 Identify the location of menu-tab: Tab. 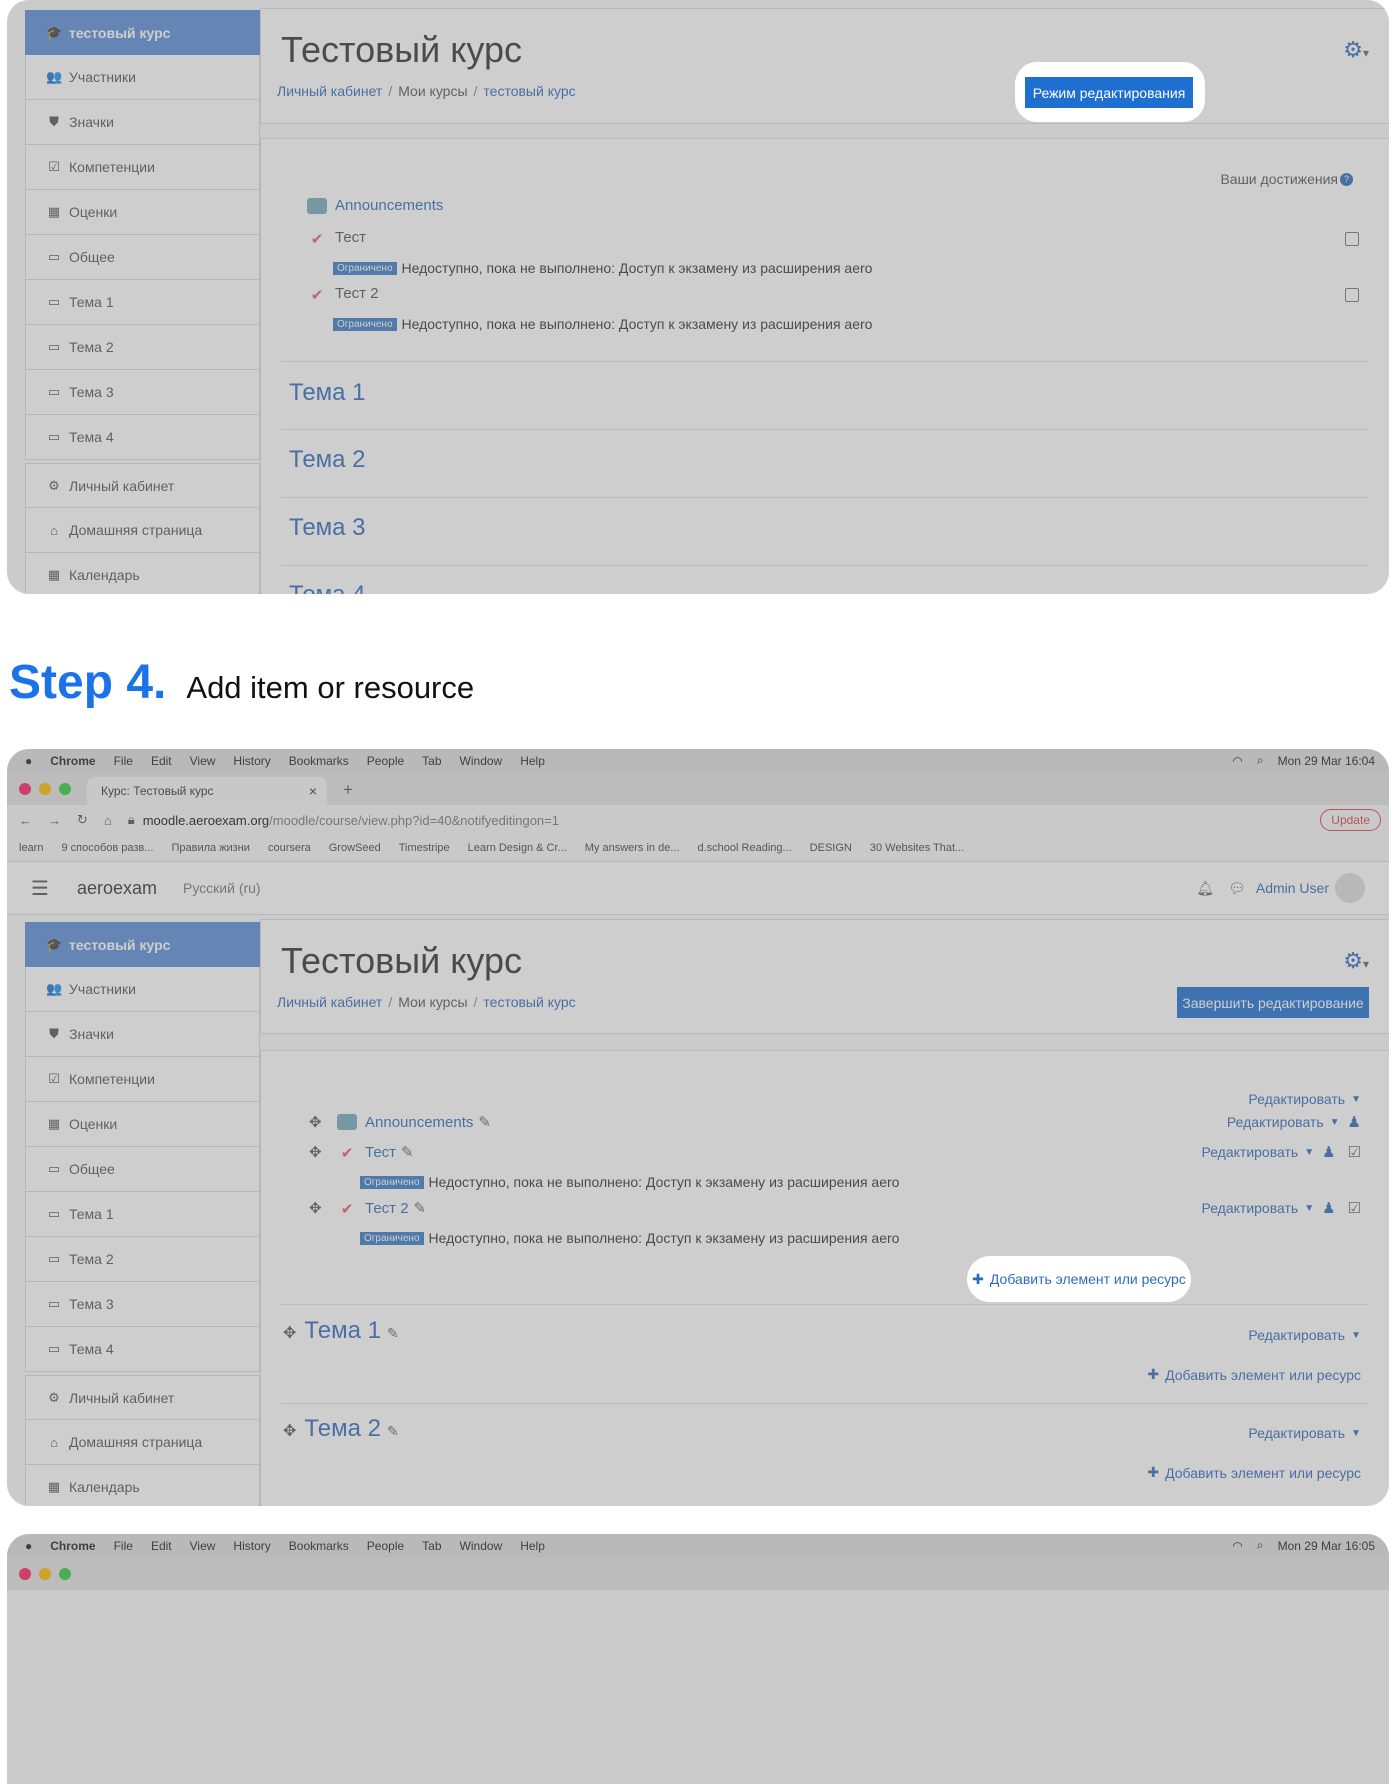
(431, 761).